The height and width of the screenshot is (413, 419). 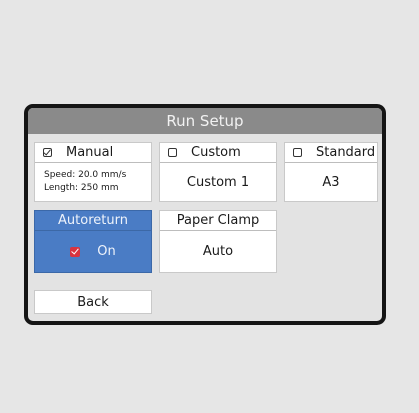 I want to click on manual-mode-header: Manual, so click(x=93, y=153).